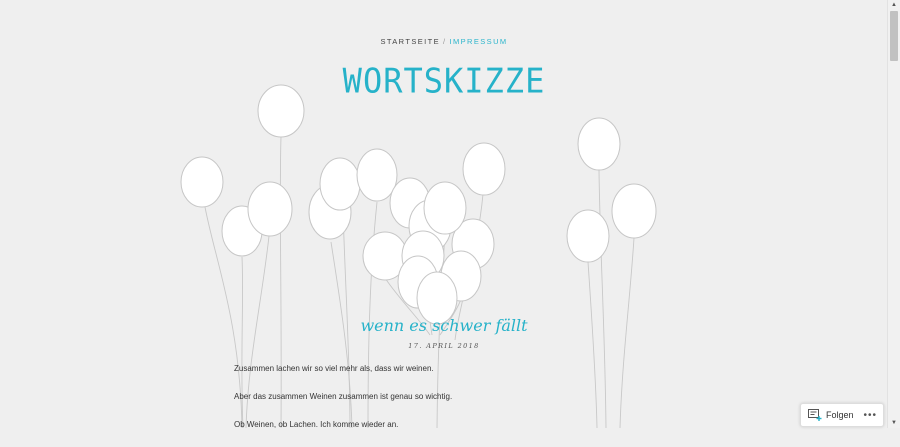 This screenshot has width=900, height=447. I want to click on follow-button: Folgen •••, so click(842, 415).